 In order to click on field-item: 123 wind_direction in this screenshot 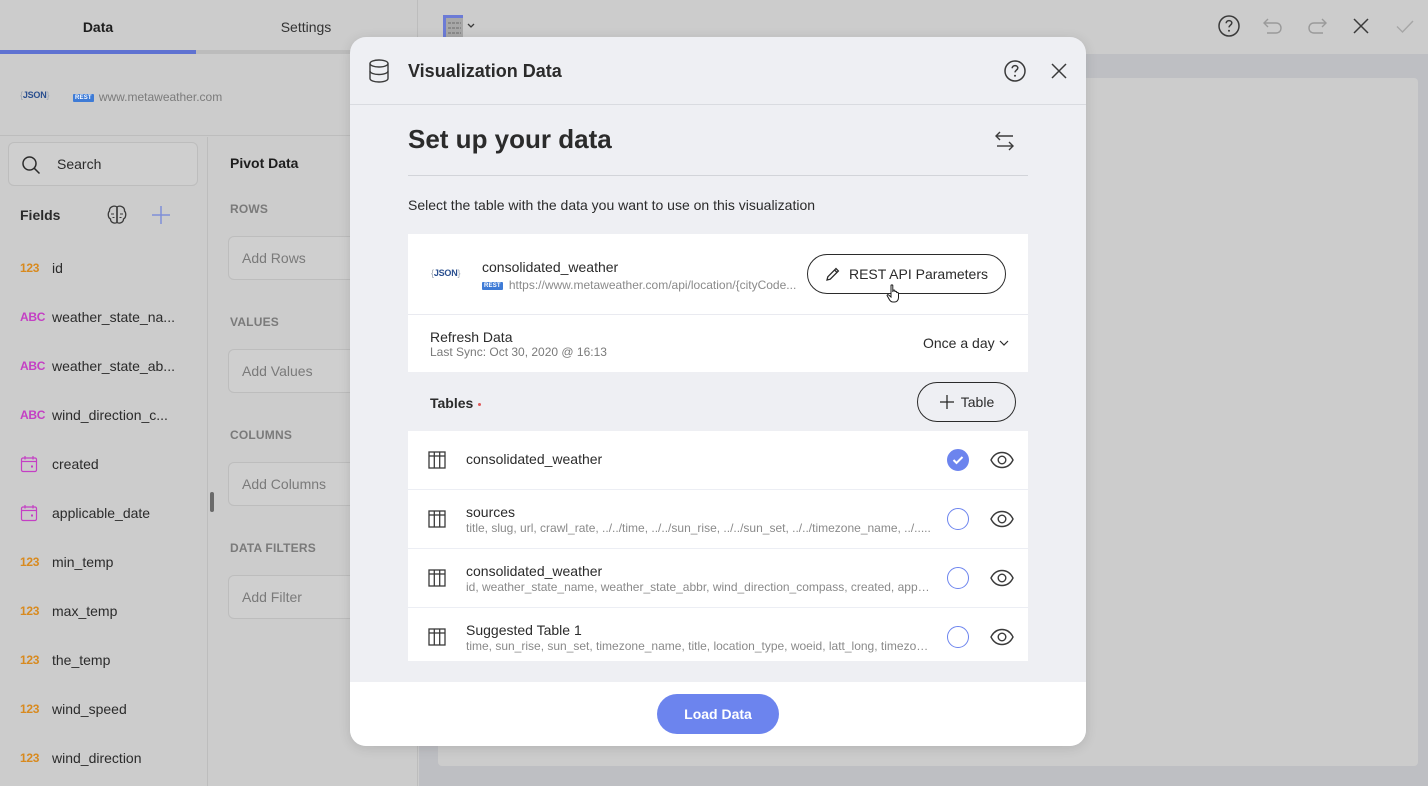, I will do `click(104, 757)`.